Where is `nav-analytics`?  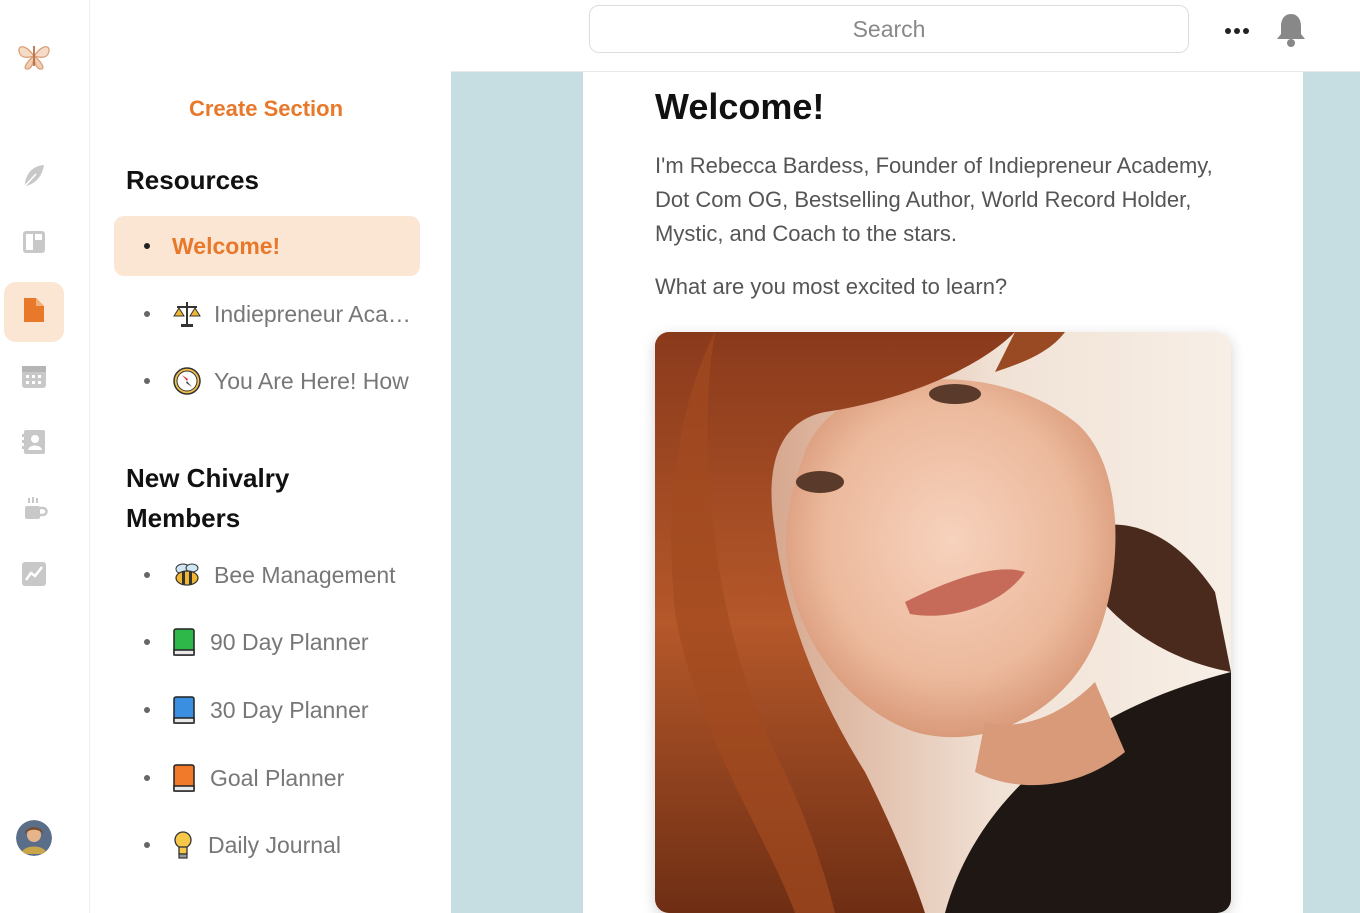
nav-analytics is located at coordinates (34, 576).